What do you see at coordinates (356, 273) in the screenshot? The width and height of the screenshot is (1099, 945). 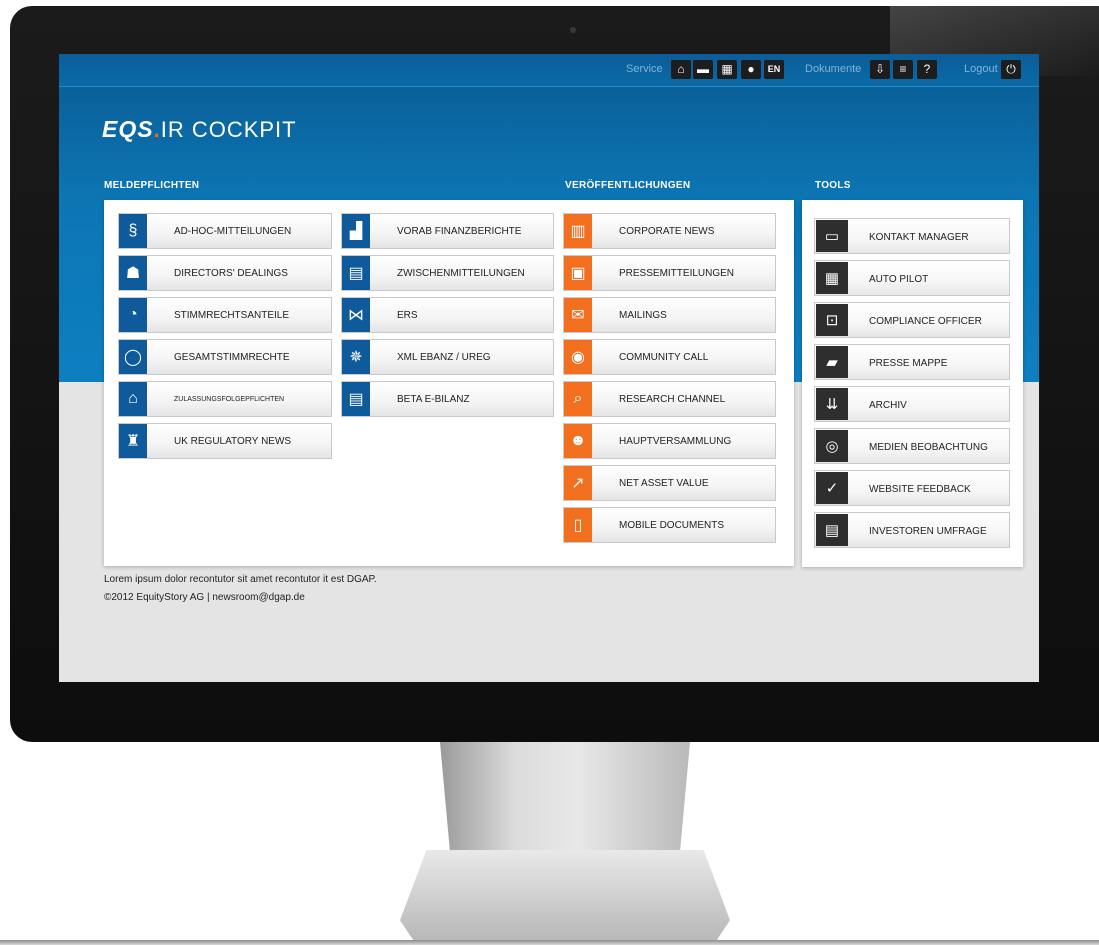 I see `document-icon: ▤` at bounding box center [356, 273].